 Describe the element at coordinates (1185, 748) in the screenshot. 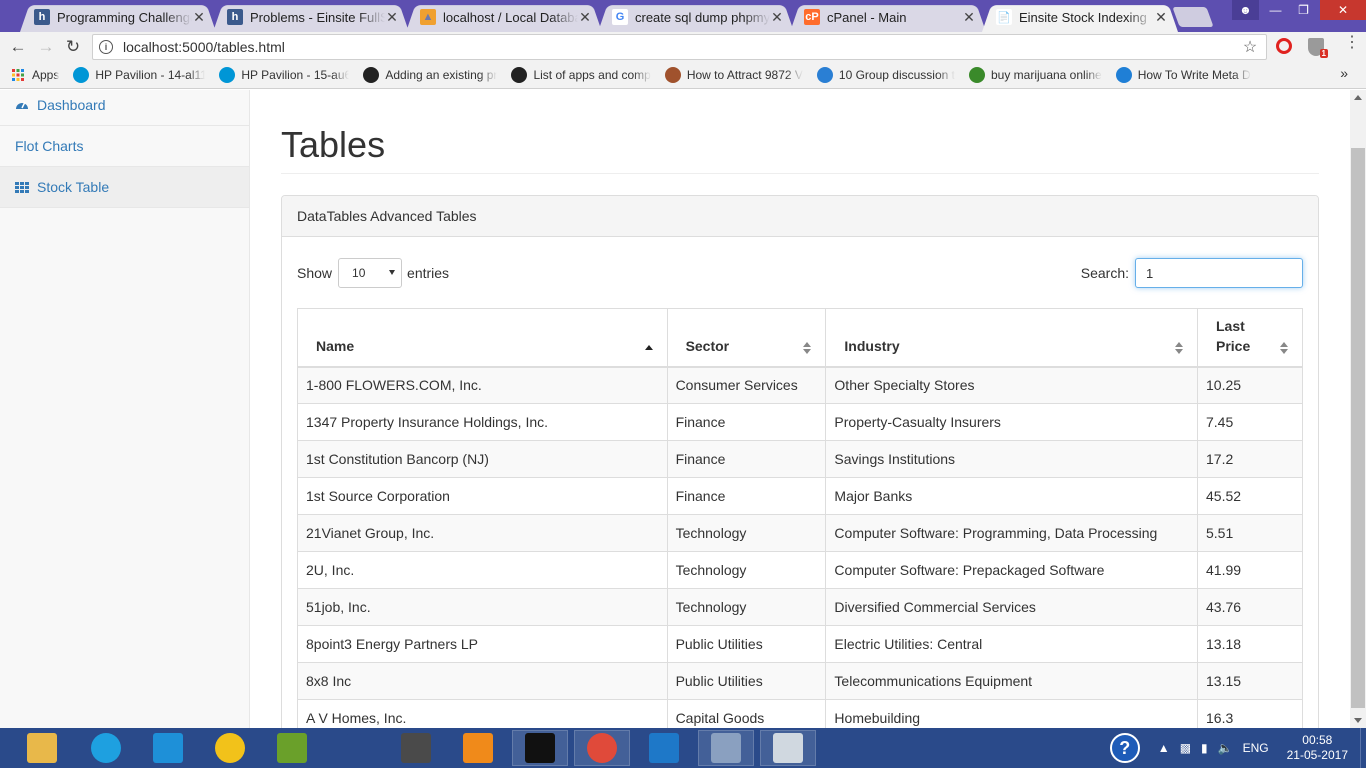

I see `network-device-icon: ▩` at that location.